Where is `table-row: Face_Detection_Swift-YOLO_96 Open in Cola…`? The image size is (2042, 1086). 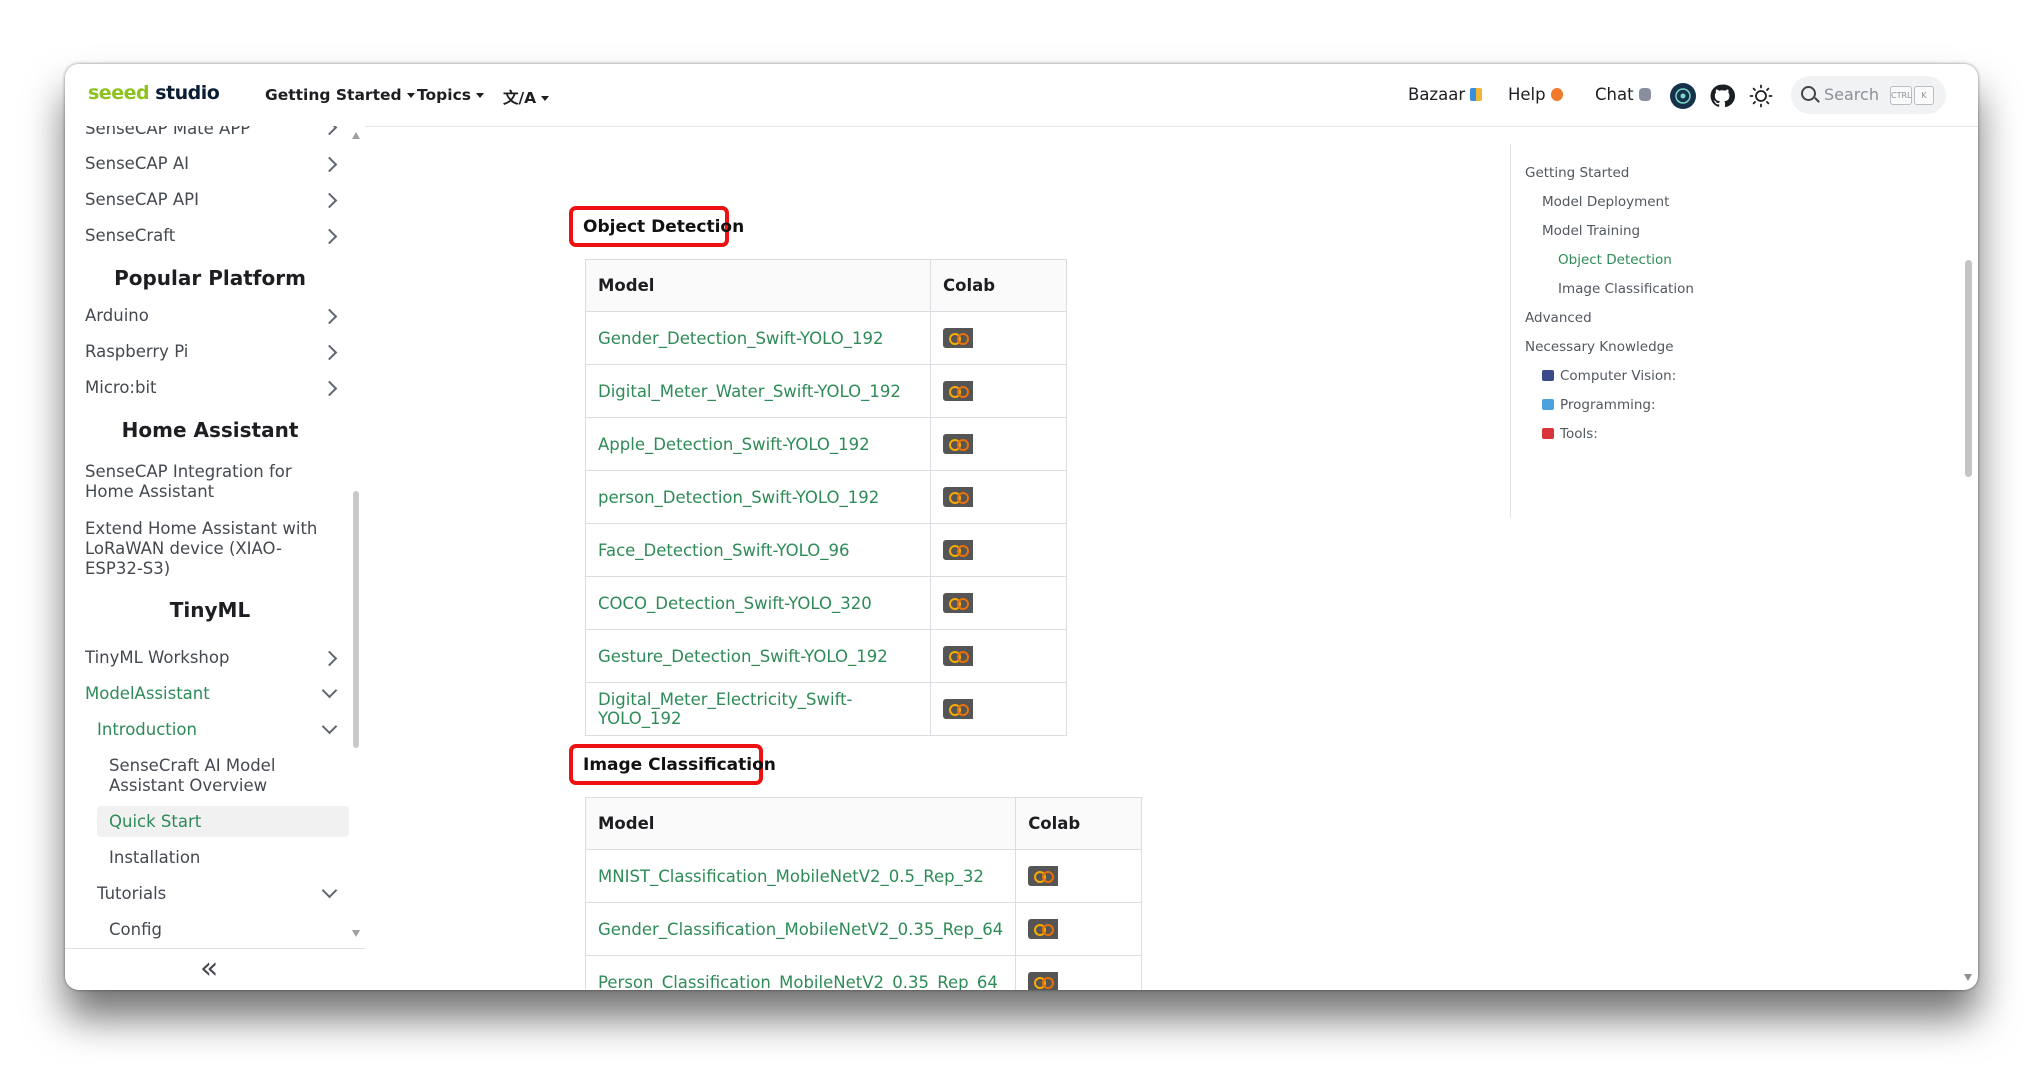 table-row: Face_Detection_Swift-YOLO_96 Open in Cola… is located at coordinates (826, 550).